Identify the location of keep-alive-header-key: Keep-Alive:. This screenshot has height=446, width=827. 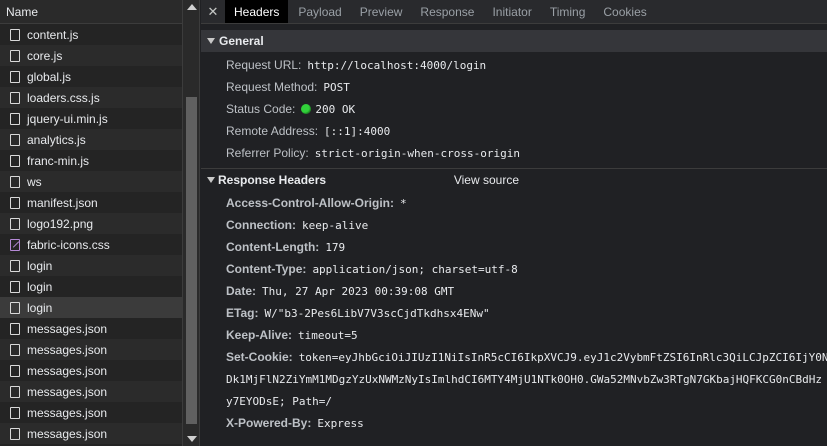
(259, 335).